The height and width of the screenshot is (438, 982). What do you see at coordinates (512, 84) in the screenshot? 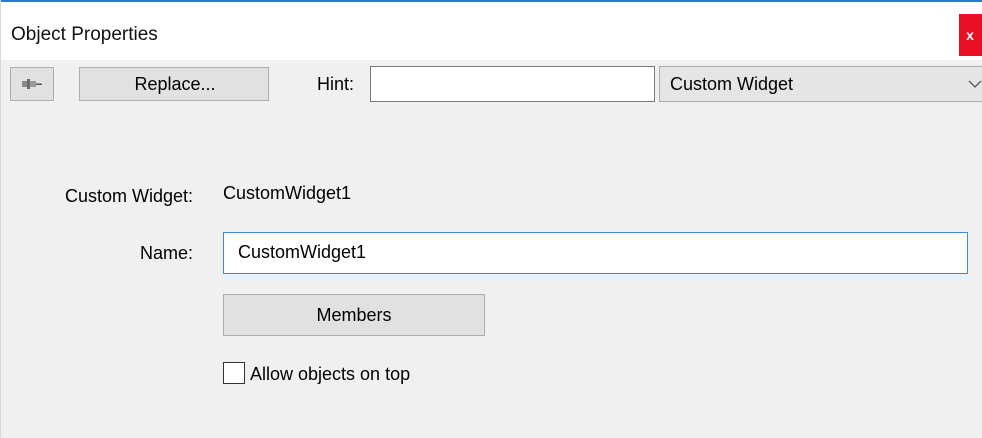
I see `hint-input` at bounding box center [512, 84].